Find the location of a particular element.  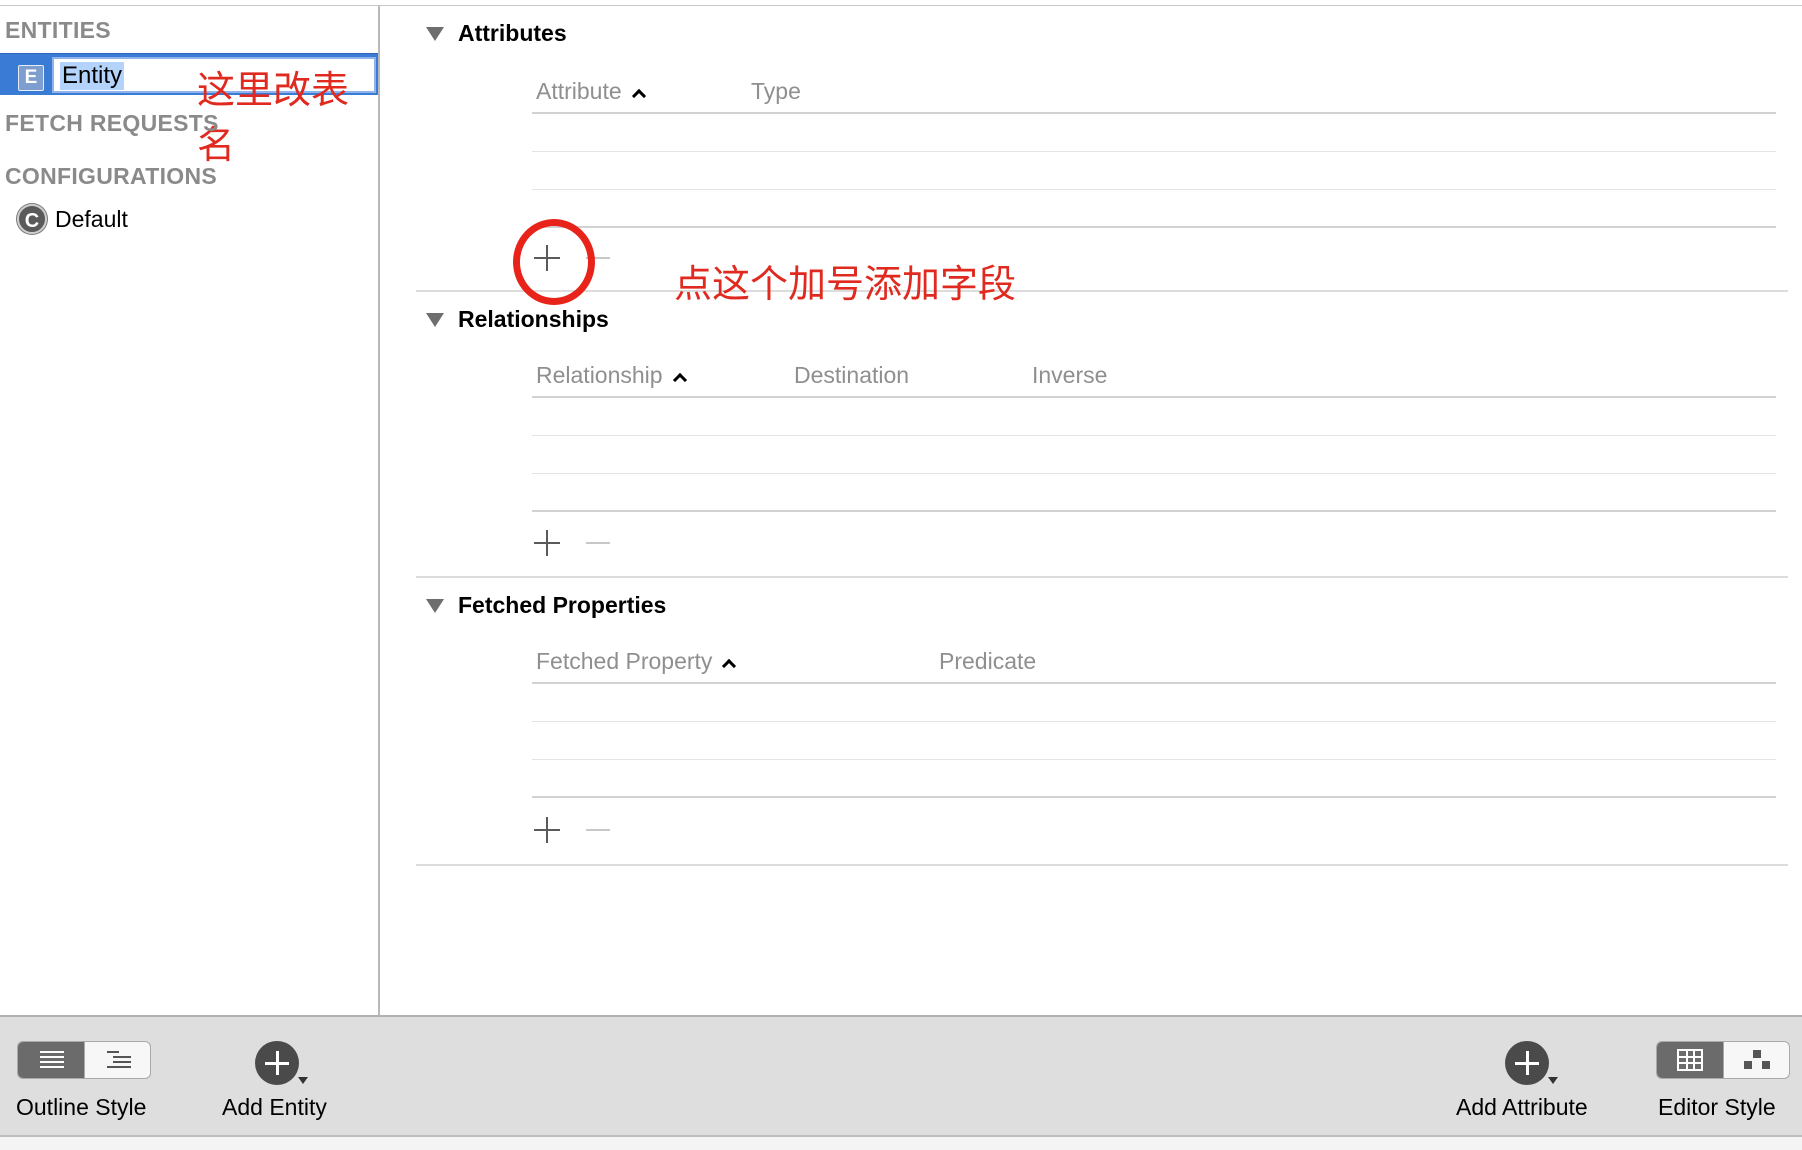

configuration-label: Default is located at coordinates (91, 218).